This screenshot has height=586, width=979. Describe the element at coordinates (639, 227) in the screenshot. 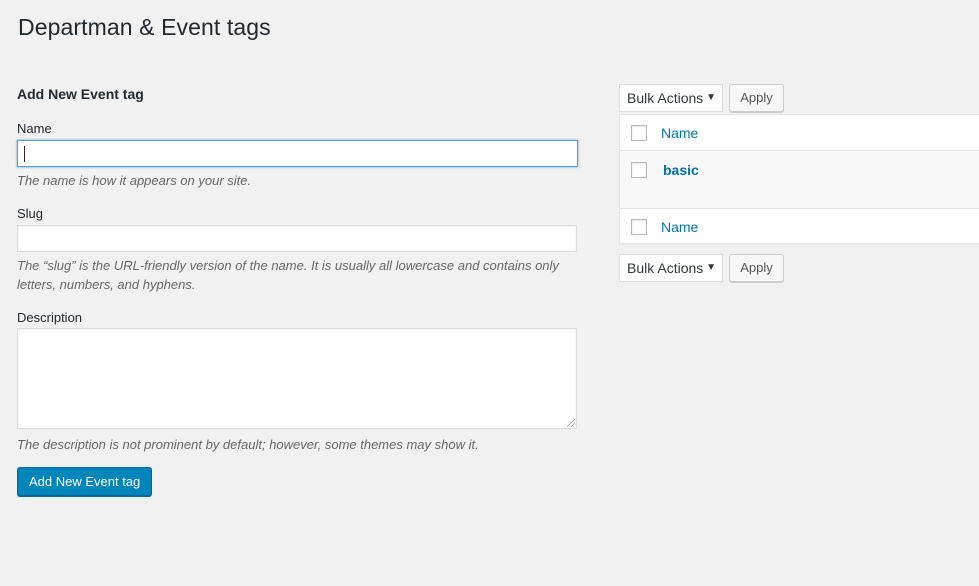

I see `select-all-checkbox-footer` at that location.